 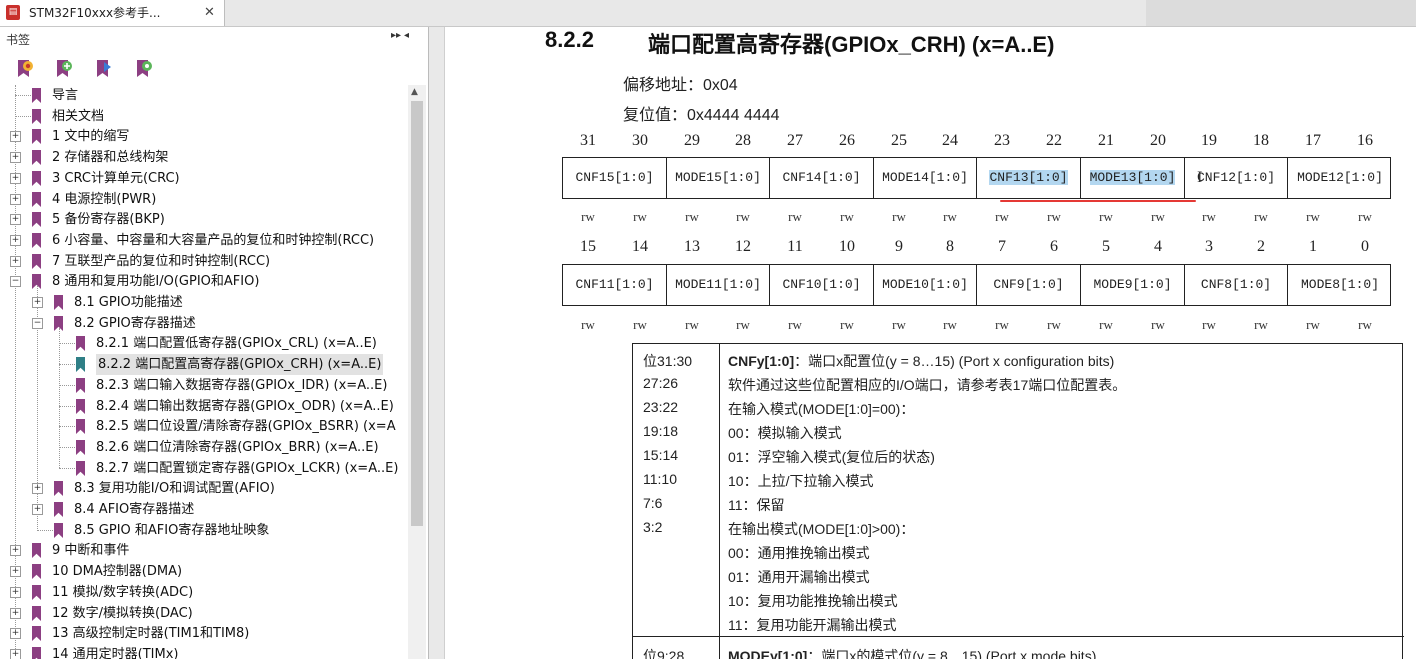 What do you see at coordinates (204, 406) in the screenshot?
I see `bookmark-item: 8.2.4 端口输出数据寄存器(GPIOx_ODR) (x=A..E)` at bounding box center [204, 406].